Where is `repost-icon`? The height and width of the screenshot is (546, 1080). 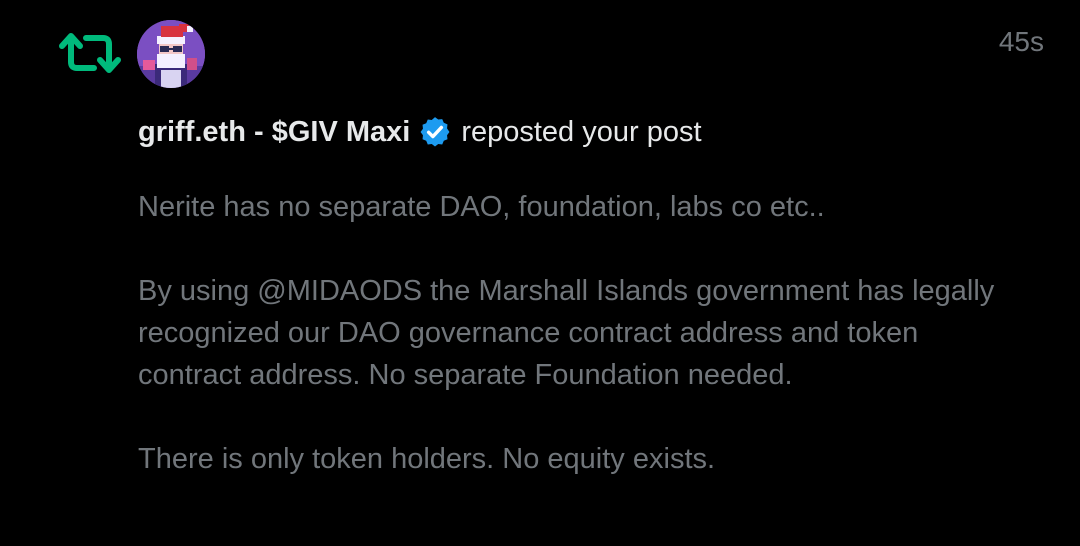 repost-icon is located at coordinates (90, 53).